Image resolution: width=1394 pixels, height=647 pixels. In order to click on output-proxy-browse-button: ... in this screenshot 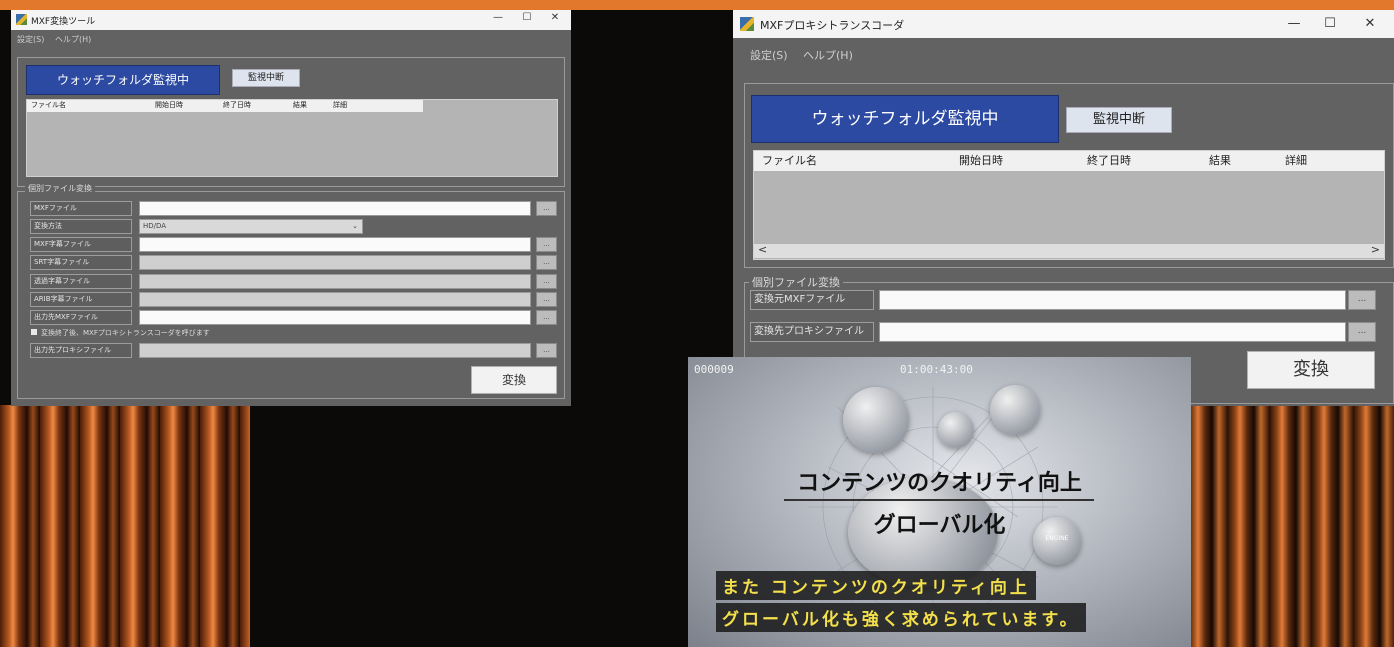, I will do `click(546, 350)`.